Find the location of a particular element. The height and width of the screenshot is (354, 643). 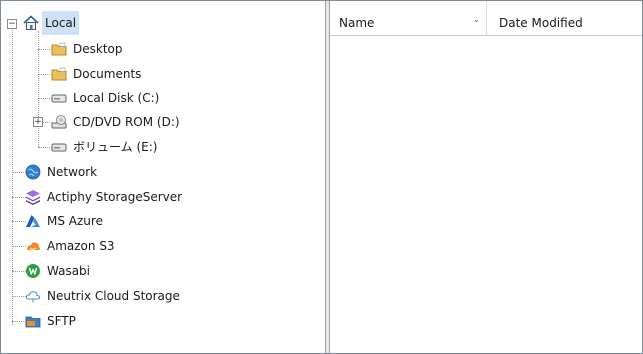

tree-item-label: Documents is located at coordinates (107, 74).